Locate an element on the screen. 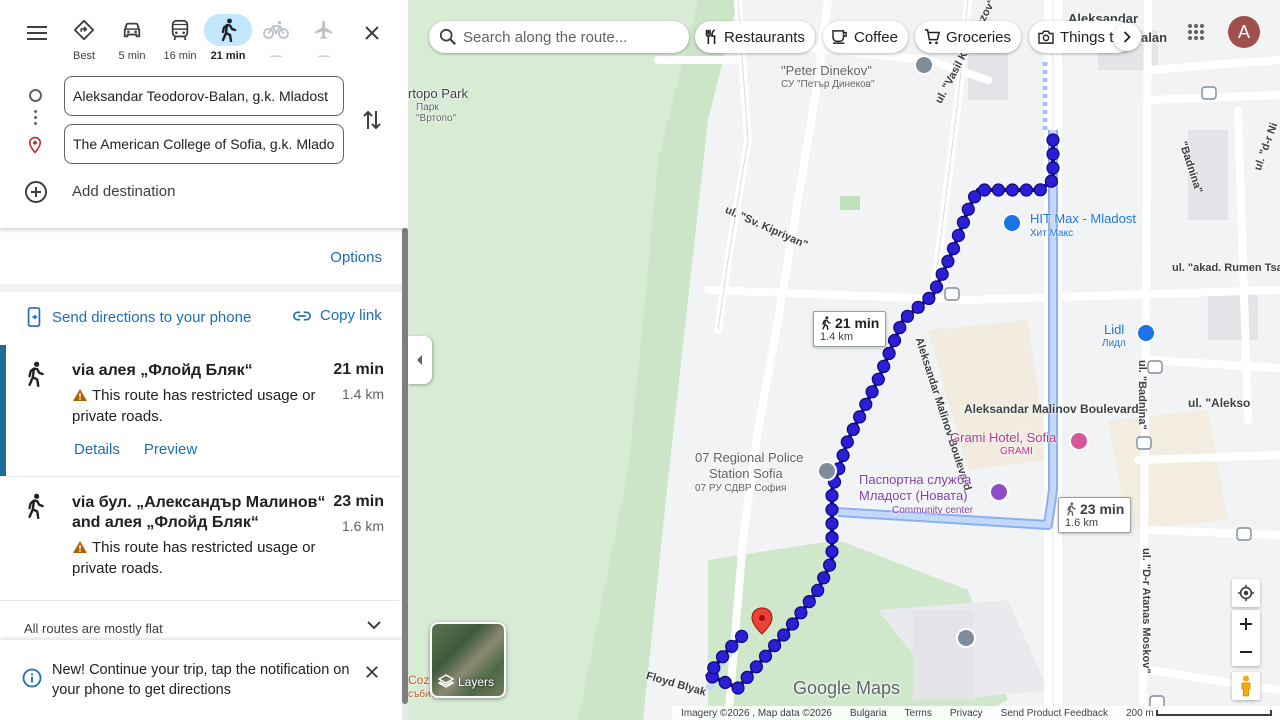 This screenshot has width=1280, height=720. send-to-phone-label: Send directions to your phone is located at coordinates (152, 317).